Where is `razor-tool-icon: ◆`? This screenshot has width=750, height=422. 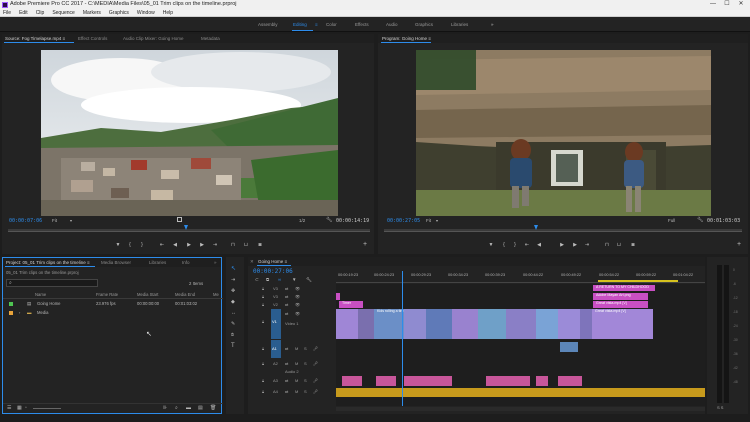
razor-tool-icon: ◆ is located at coordinates (233, 302).